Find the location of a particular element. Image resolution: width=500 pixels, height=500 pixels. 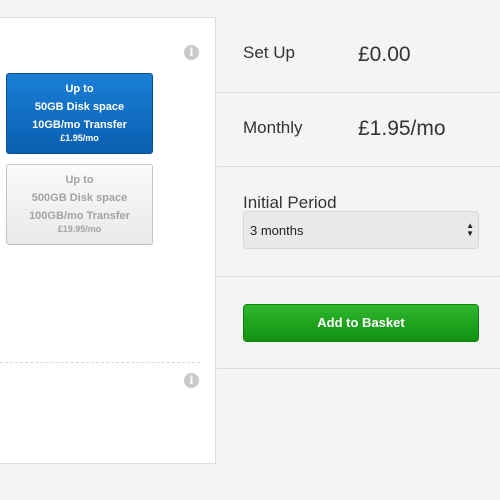

plan-transfer: 10GB/mo Transfer is located at coordinates (79, 125).